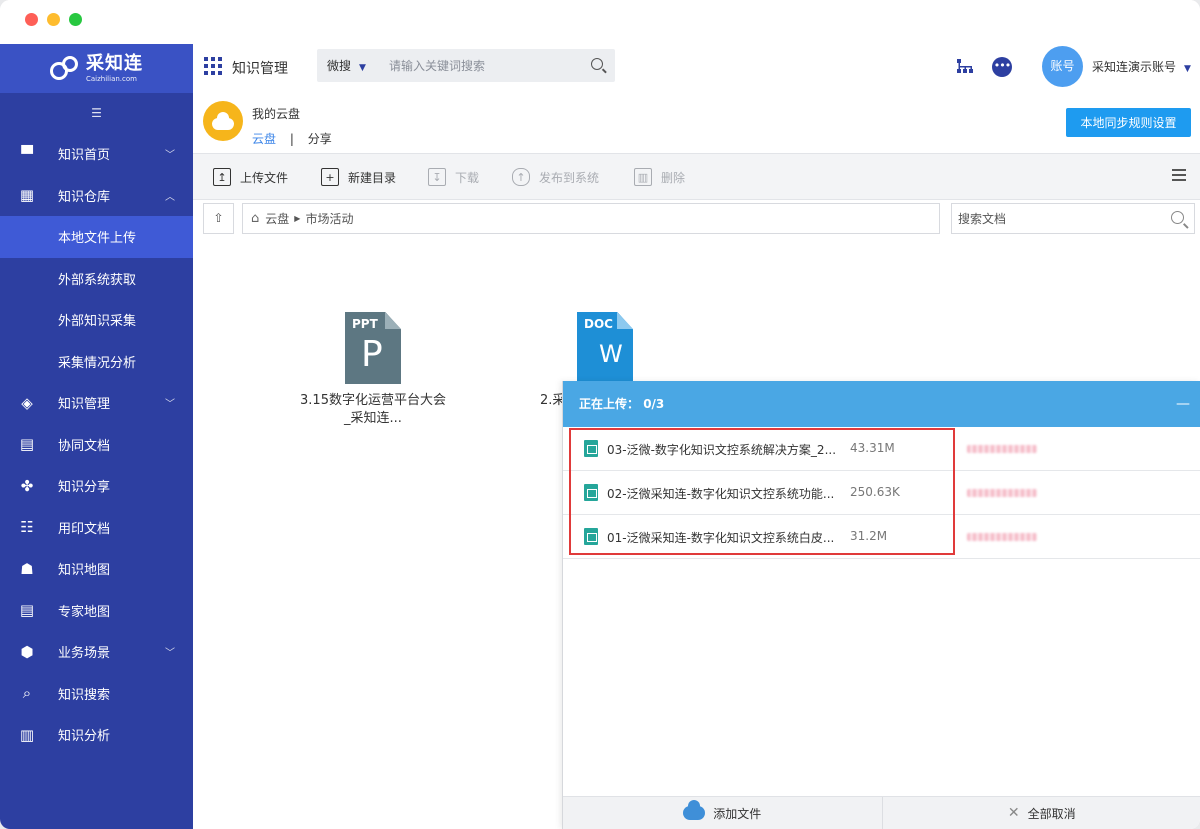 This screenshot has height=829, width=1200. What do you see at coordinates (84, 571) in the screenshot?
I see `sidebar-item-label: 知识地图` at bounding box center [84, 571].